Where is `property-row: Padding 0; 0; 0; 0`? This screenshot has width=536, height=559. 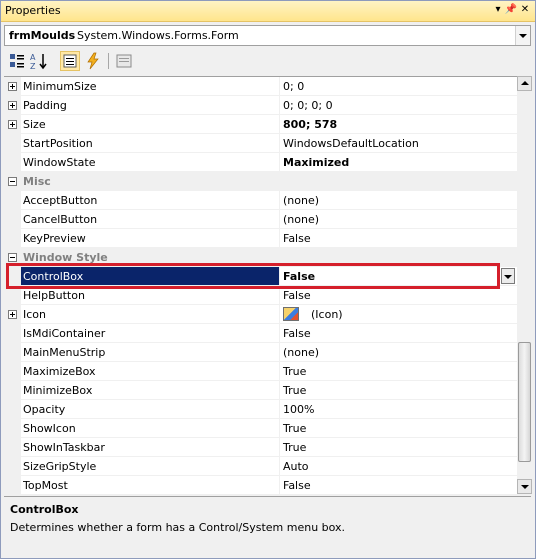
property-row: Padding 0; 0; 0; 0 is located at coordinates (260, 105).